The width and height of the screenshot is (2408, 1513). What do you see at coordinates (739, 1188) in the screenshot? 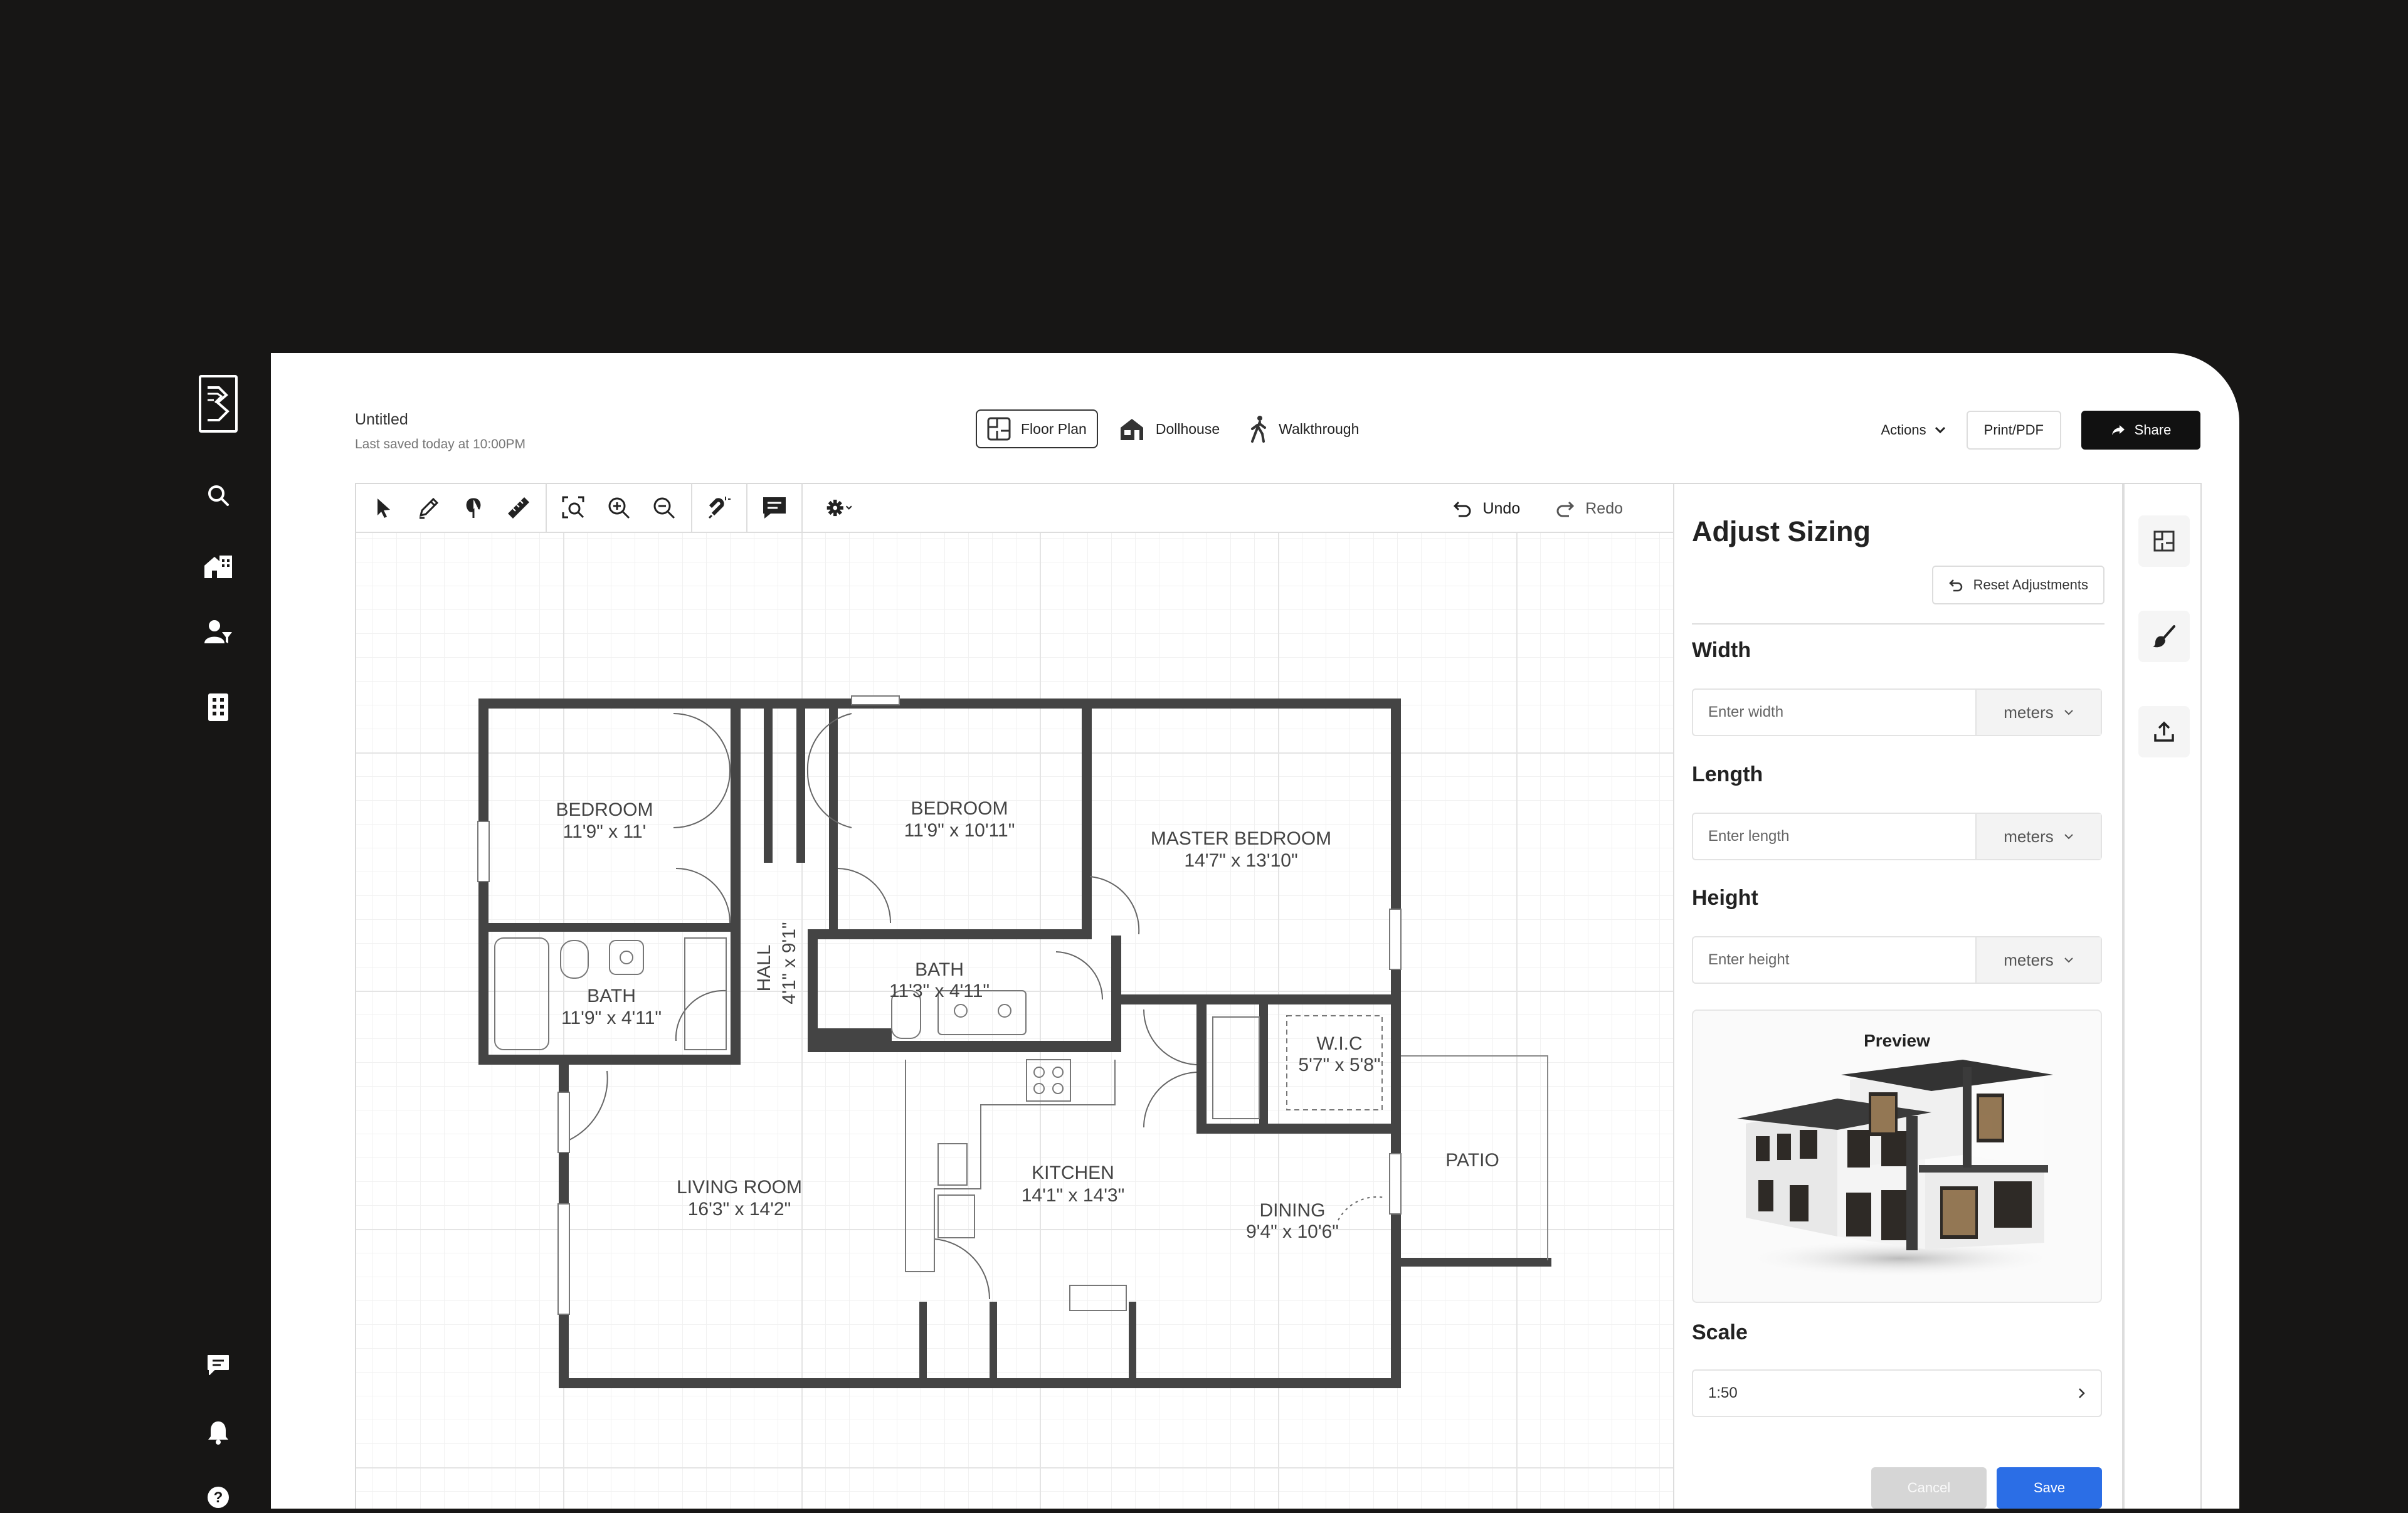
I see `room-name: LIVING ROOM` at bounding box center [739, 1188].